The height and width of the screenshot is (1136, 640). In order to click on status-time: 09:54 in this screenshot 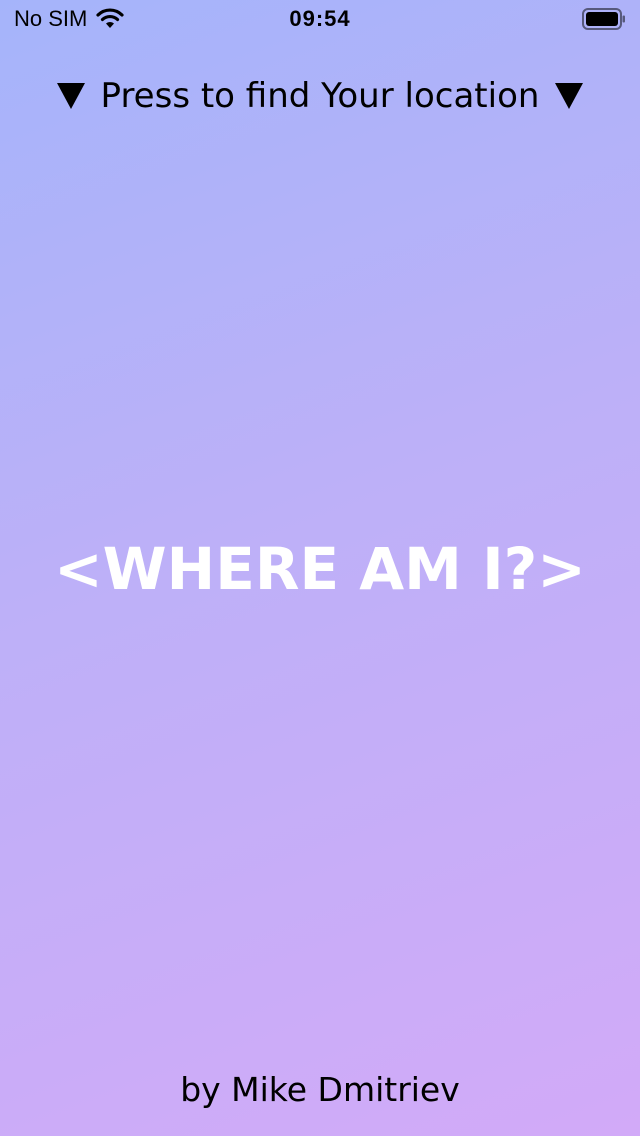, I will do `click(320, 18)`.